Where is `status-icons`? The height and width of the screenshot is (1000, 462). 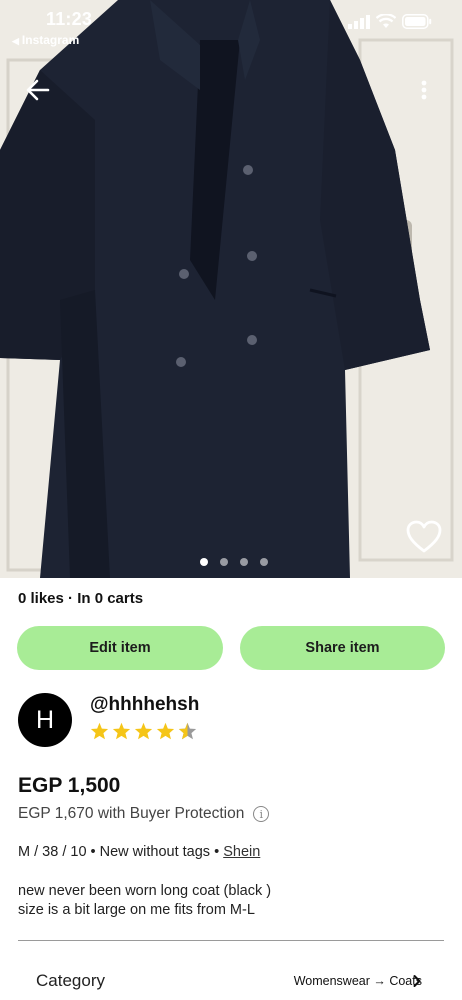 status-icons is located at coordinates (390, 21).